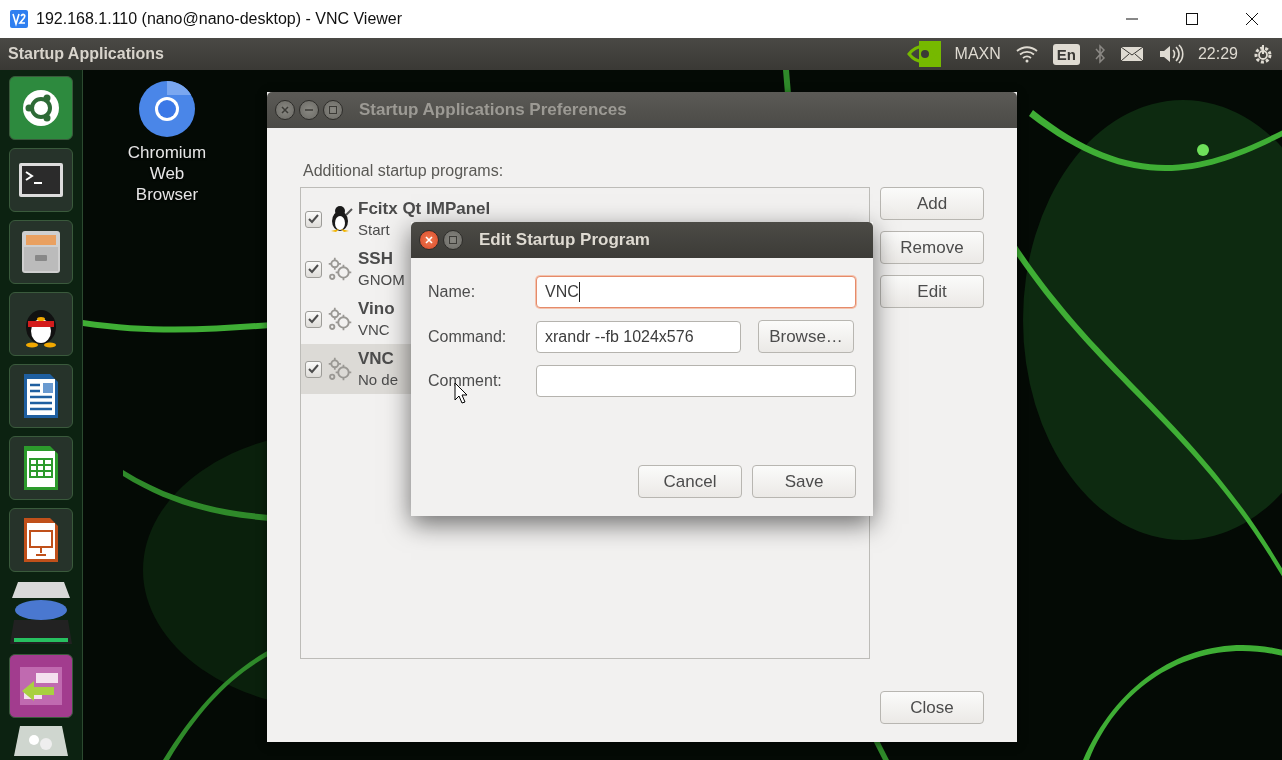 This screenshot has width=1282, height=760. Describe the element at coordinates (468, 336) in the screenshot. I see `field-label: Command:` at that location.